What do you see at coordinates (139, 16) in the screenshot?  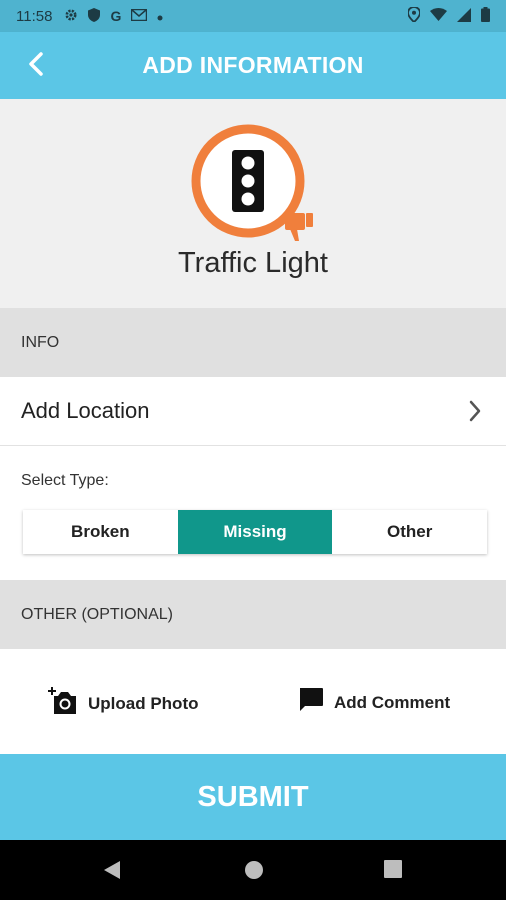 I see `mail-icon` at bounding box center [139, 16].